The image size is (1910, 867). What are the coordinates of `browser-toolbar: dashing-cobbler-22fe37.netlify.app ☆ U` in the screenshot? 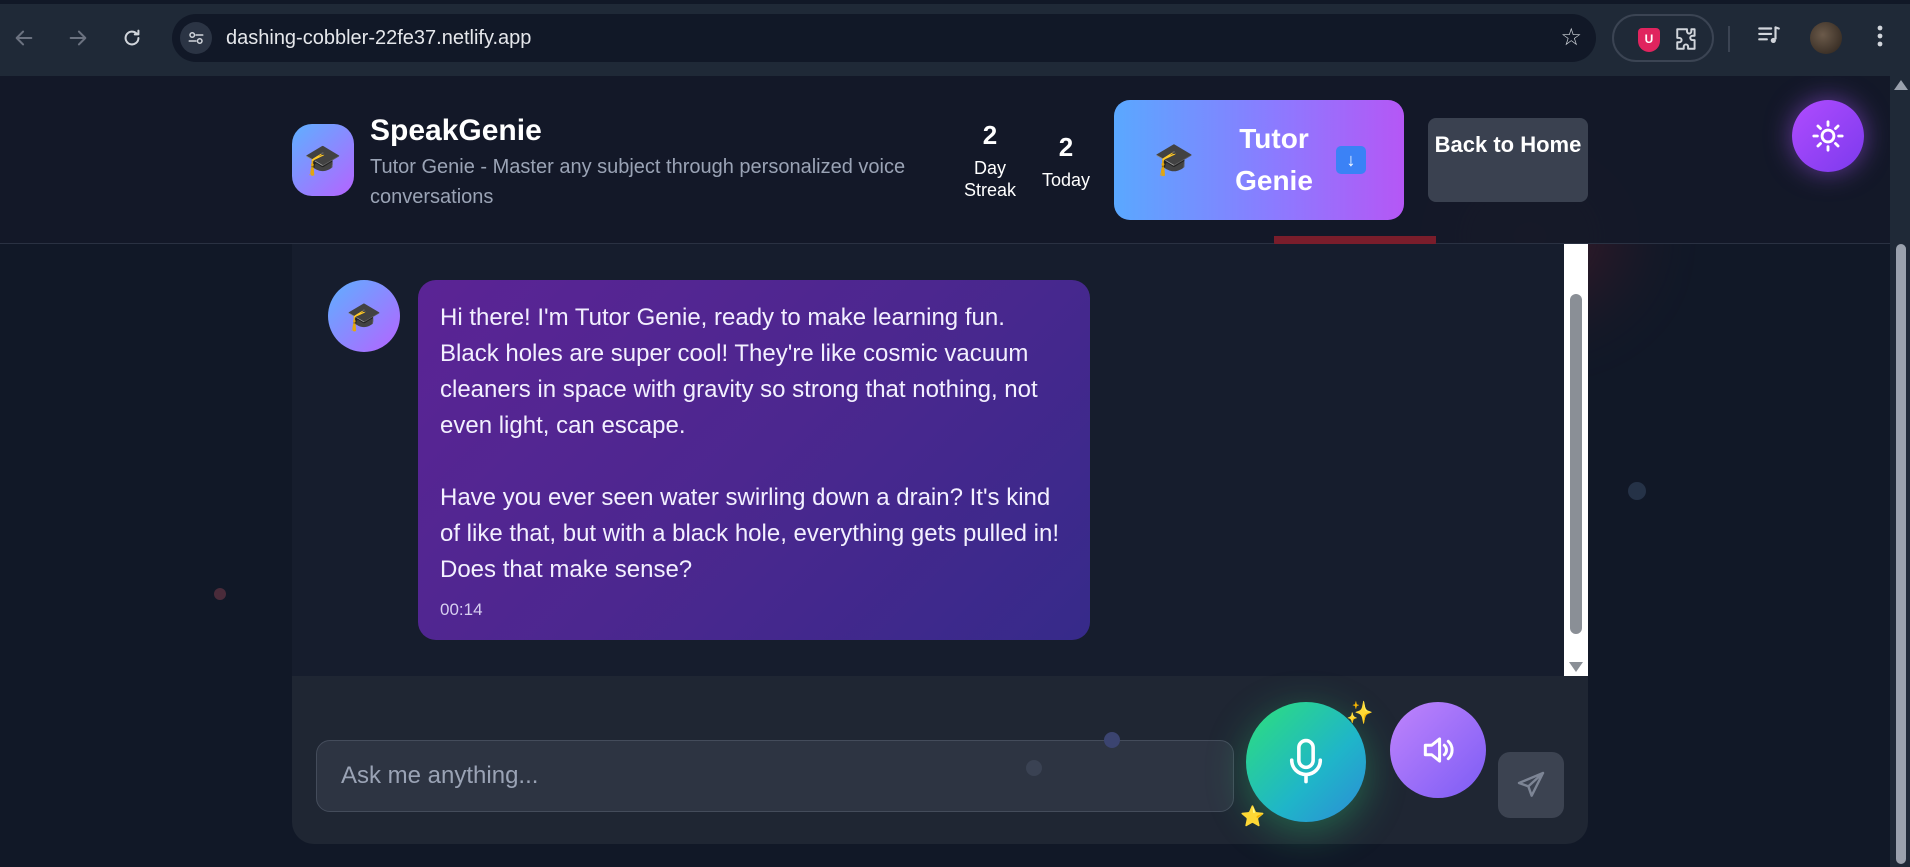 It's located at (955, 38).